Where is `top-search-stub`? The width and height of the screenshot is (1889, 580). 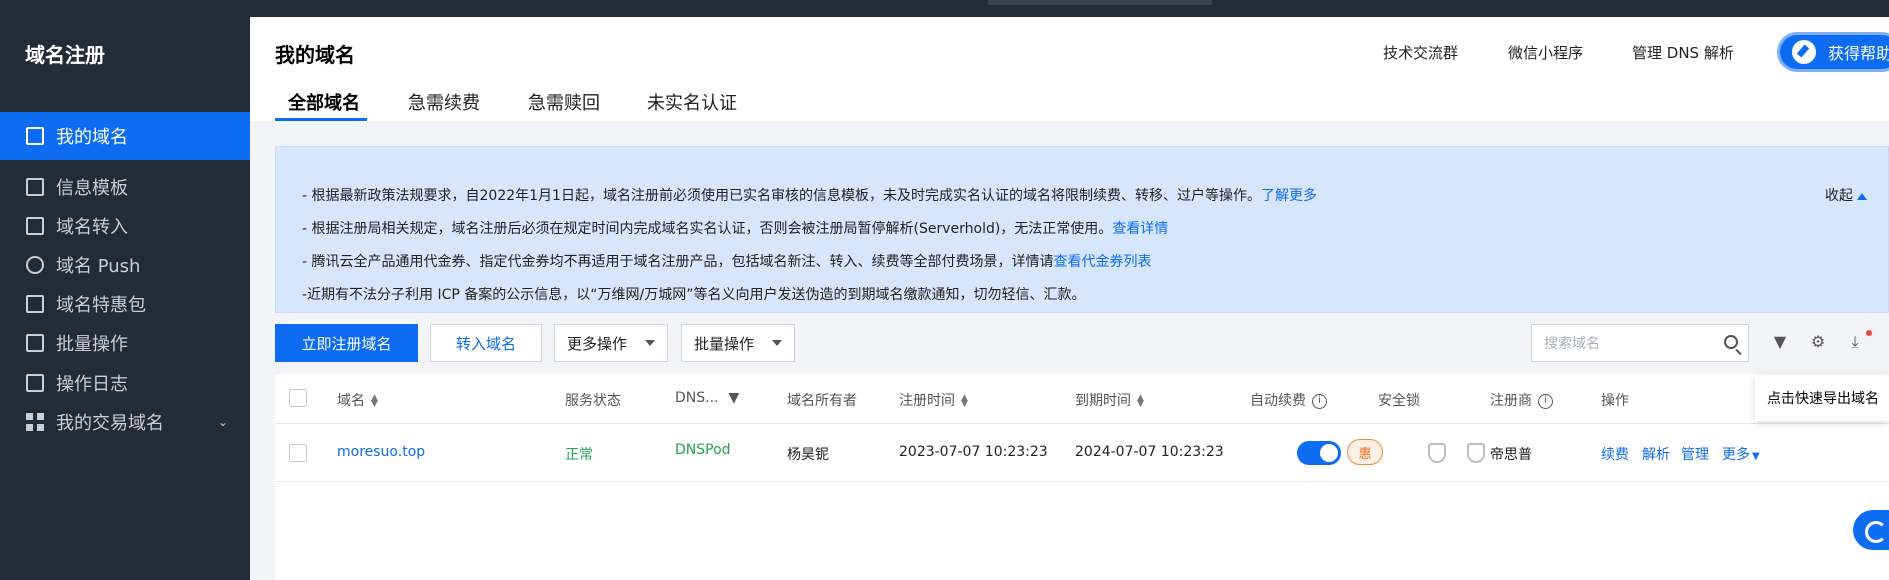
top-search-stub is located at coordinates (1100, 2).